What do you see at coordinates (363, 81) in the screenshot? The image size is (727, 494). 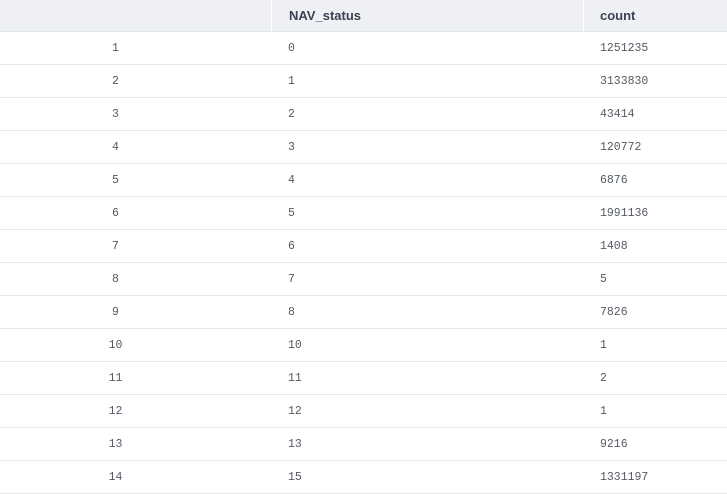 I see `table-row: 2 1 3133830` at bounding box center [363, 81].